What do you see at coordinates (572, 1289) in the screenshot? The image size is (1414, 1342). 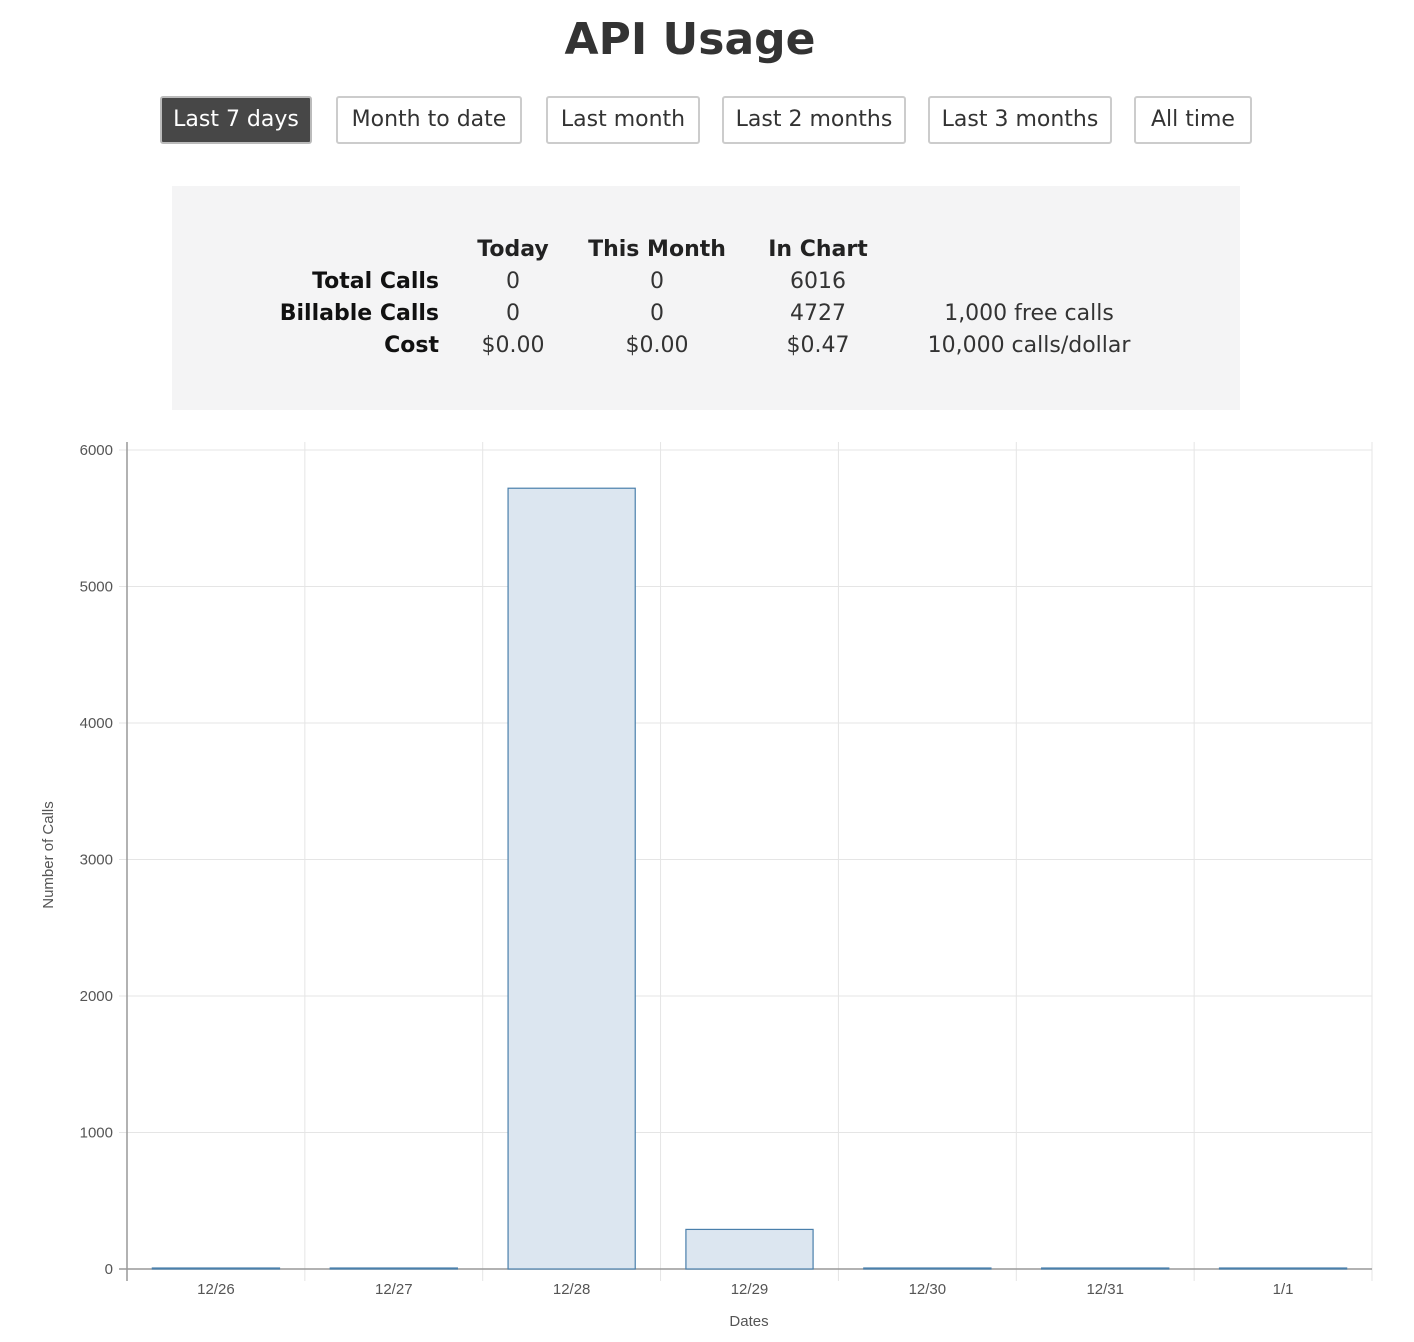 I see `x-tick-label: 12/28` at bounding box center [572, 1289].